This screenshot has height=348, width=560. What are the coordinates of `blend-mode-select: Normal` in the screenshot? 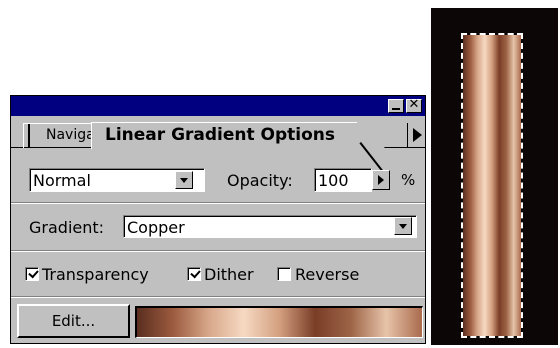 It's located at (117, 180).